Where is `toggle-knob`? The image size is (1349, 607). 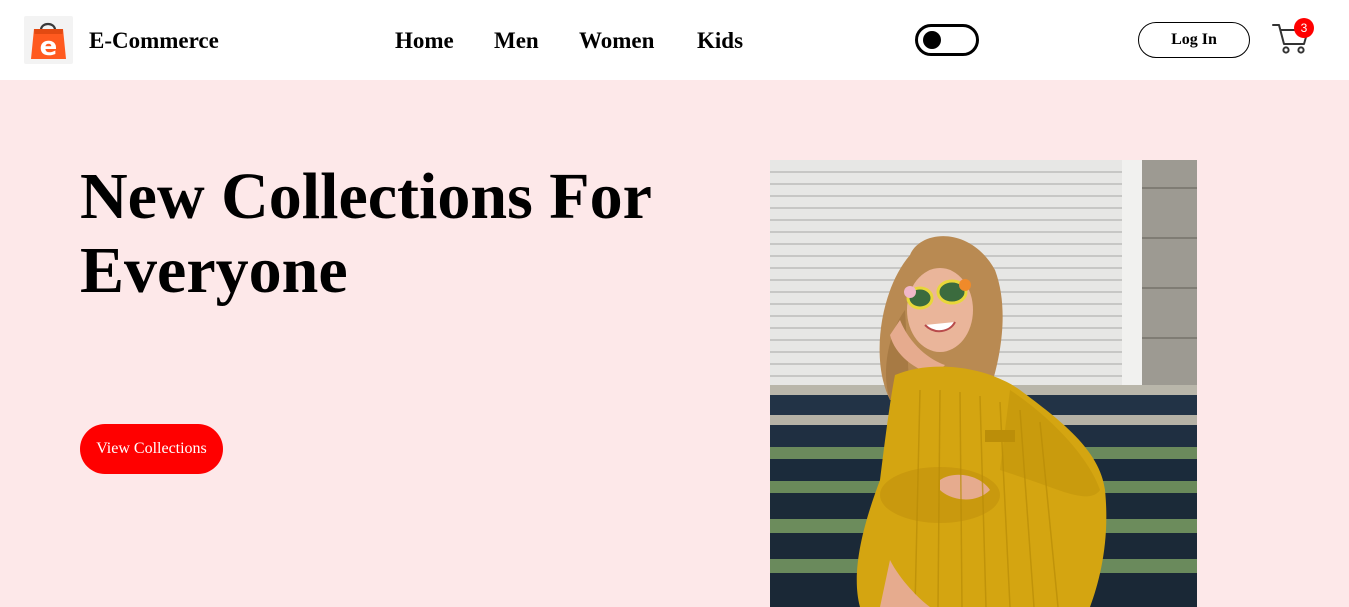 toggle-knob is located at coordinates (932, 40).